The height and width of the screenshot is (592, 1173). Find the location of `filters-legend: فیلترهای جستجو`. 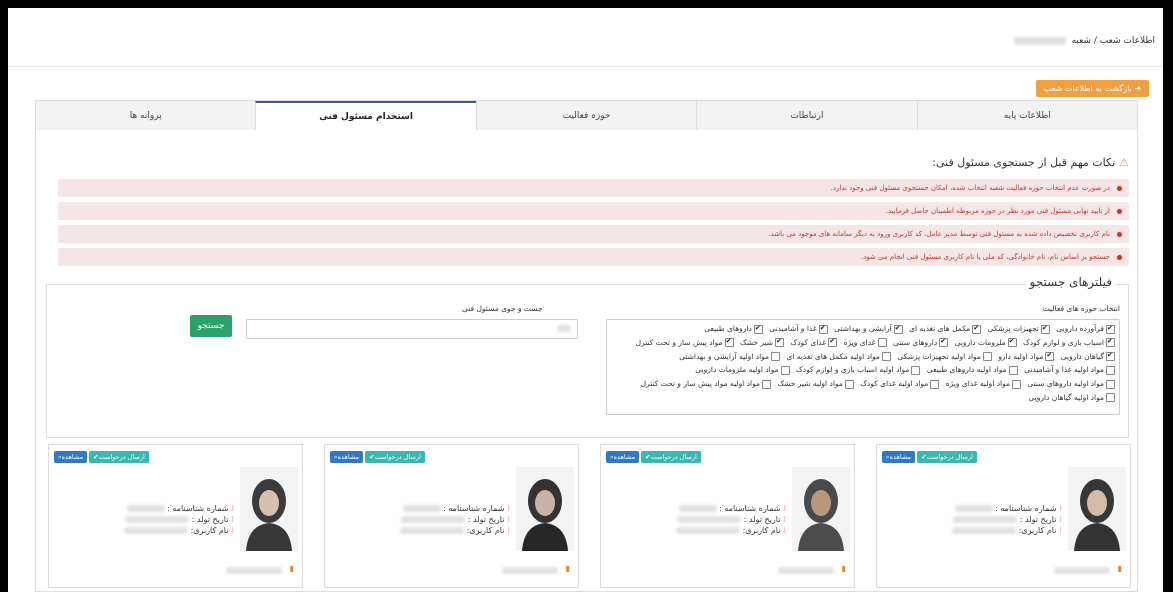

filters-legend: فیلترهای جستجو is located at coordinates (1070, 282).